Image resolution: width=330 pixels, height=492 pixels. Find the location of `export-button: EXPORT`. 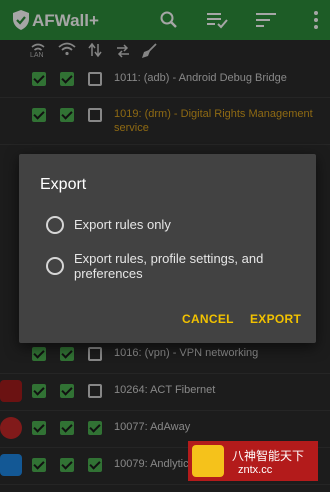

export-button: EXPORT is located at coordinates (275, 319).